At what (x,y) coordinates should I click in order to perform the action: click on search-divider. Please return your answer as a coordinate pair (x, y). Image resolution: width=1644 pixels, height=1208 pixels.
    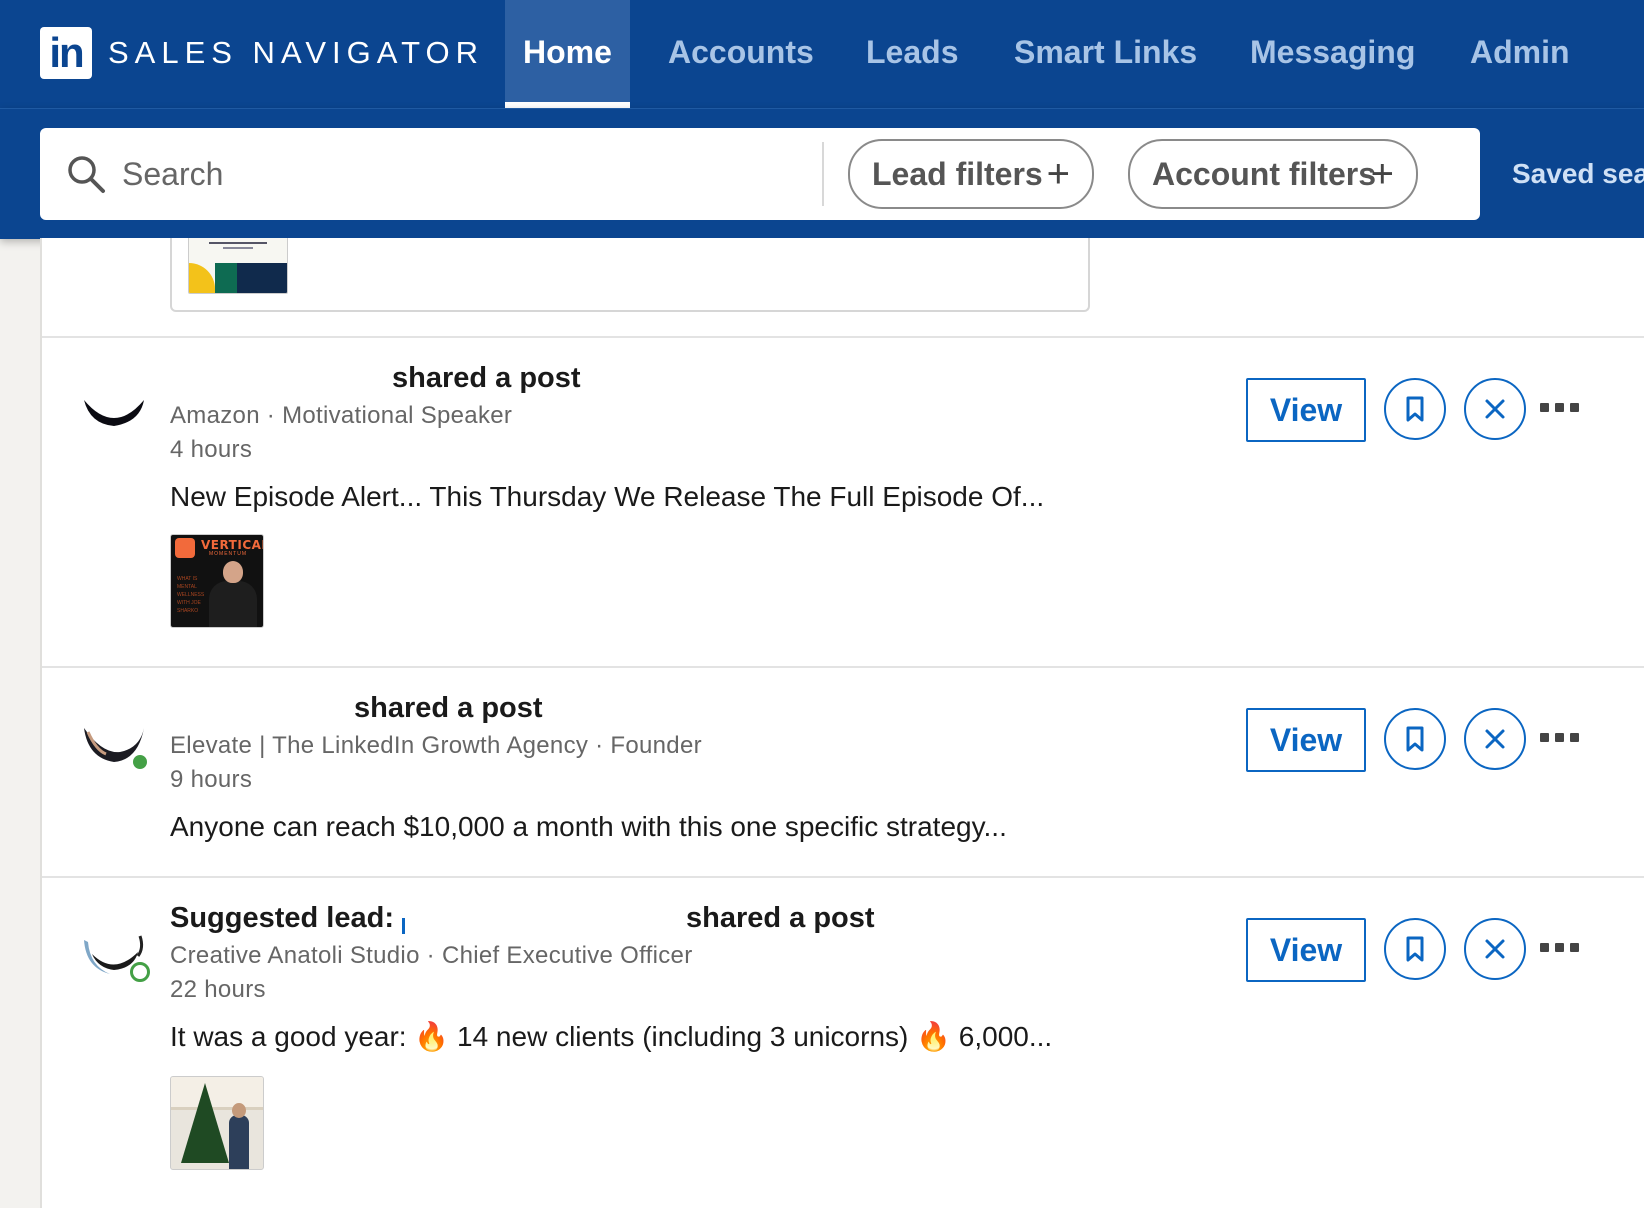
    Looking at the image, I should click on (823, 174).